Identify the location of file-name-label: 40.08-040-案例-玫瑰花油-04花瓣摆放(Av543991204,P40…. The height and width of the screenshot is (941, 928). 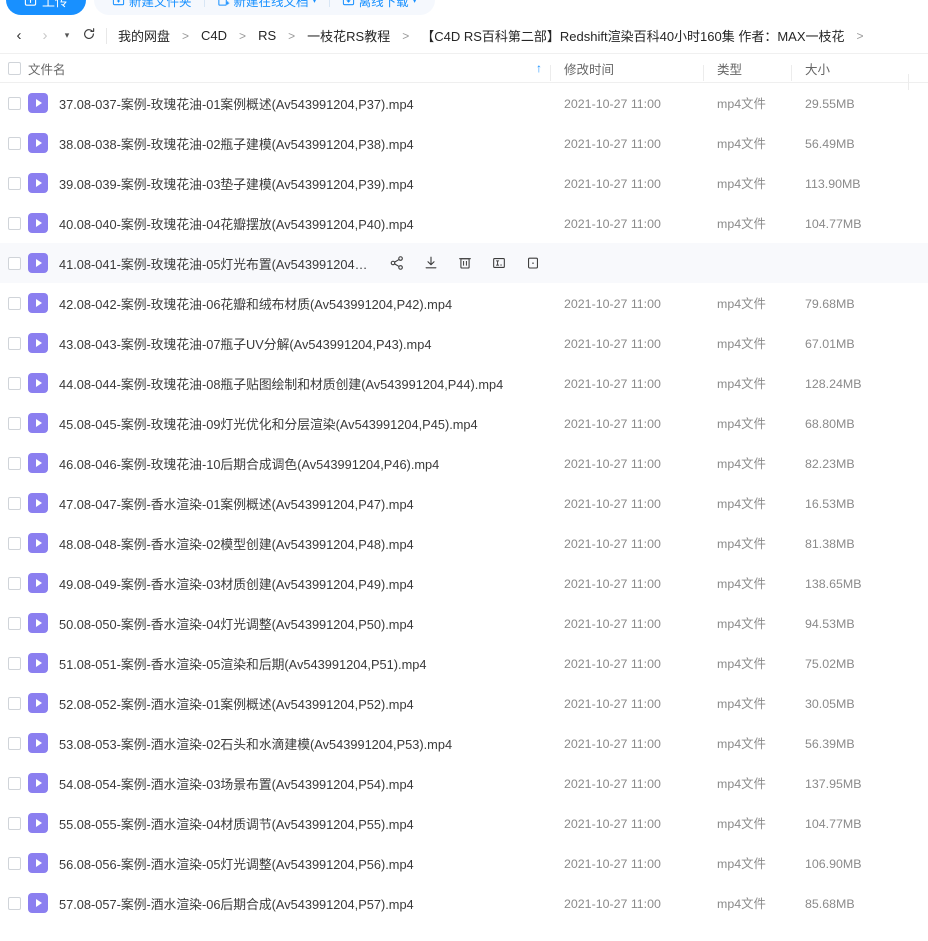
(241, 223).